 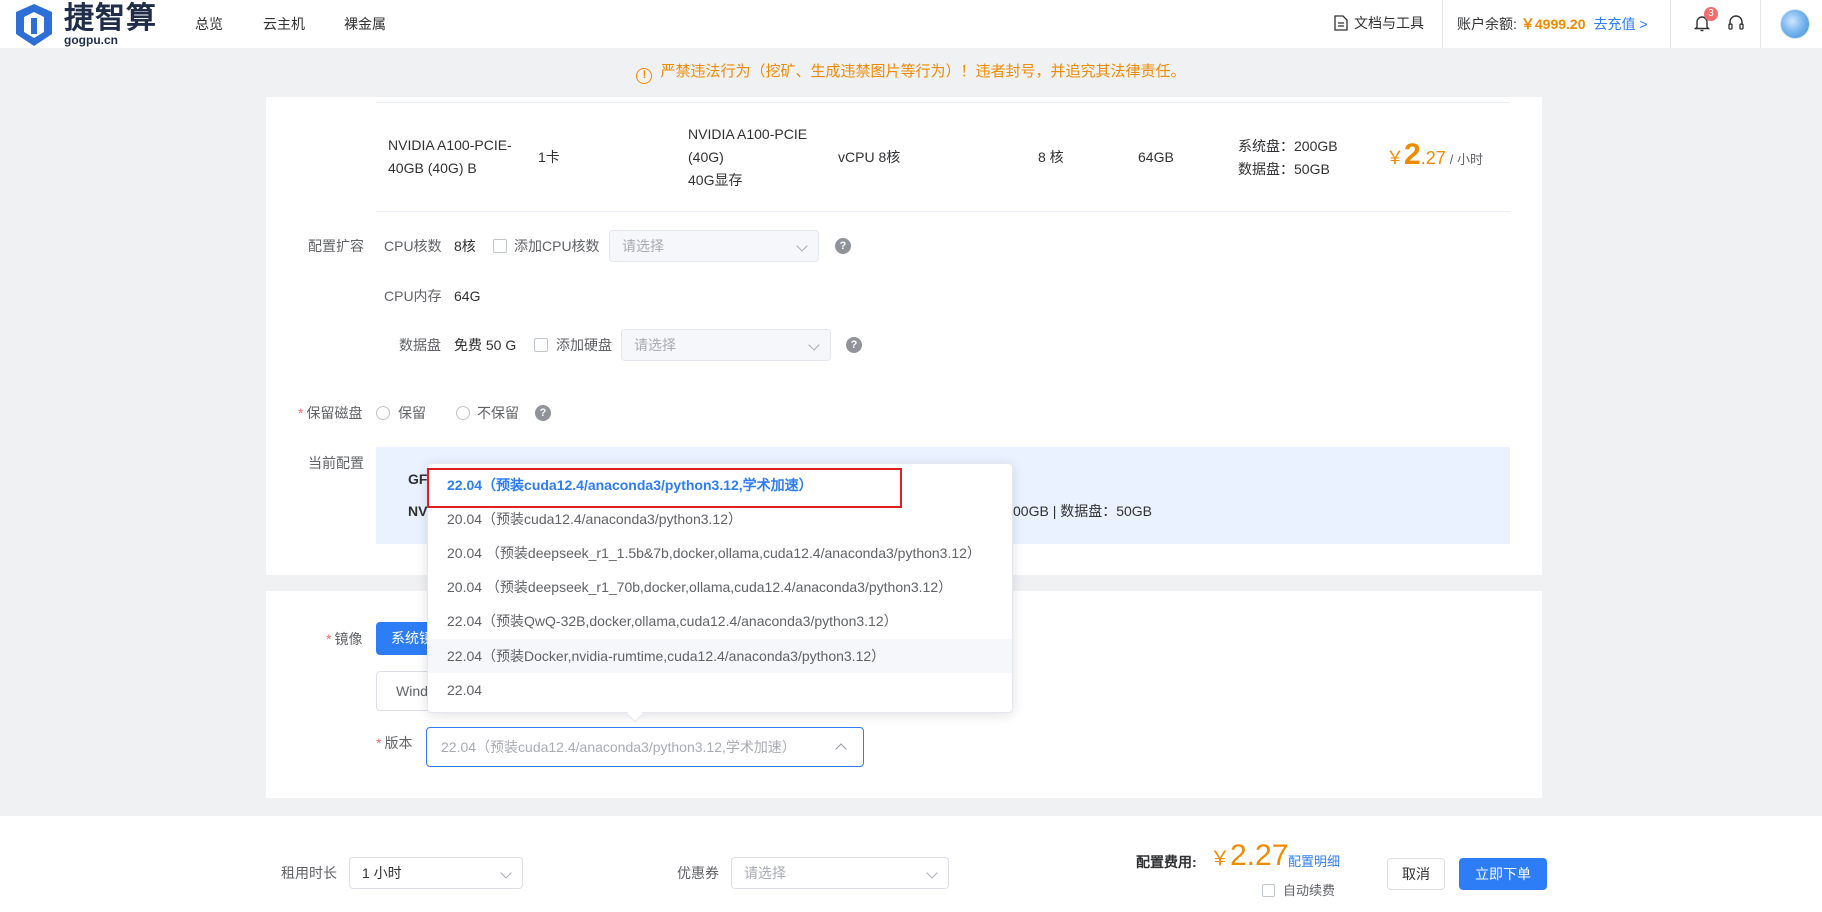 What do you see at coordinates (643, 246) in the screenshot?
I see `add-cpu-placeholder: 请选择` at bounding box center [643, 246].